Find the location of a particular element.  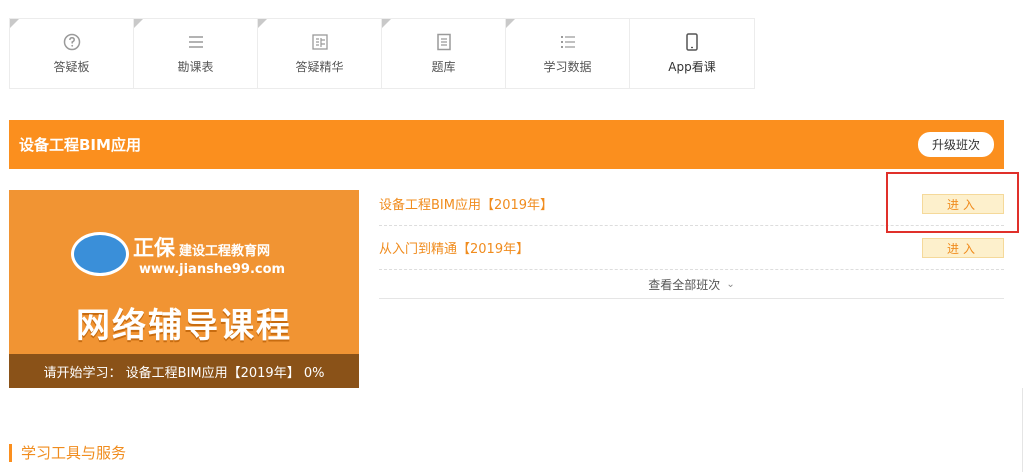

document-icon is located at coordinates (444, 42).